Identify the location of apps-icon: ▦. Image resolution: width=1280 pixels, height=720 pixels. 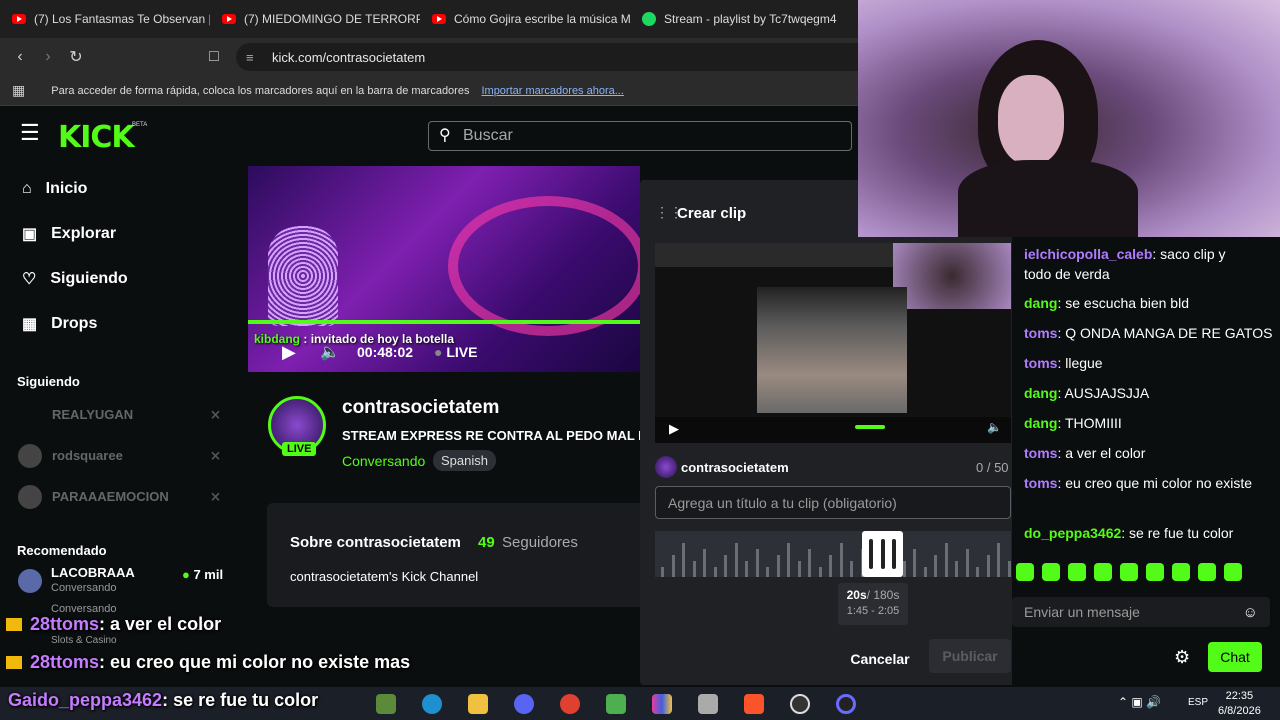
(18, 90).